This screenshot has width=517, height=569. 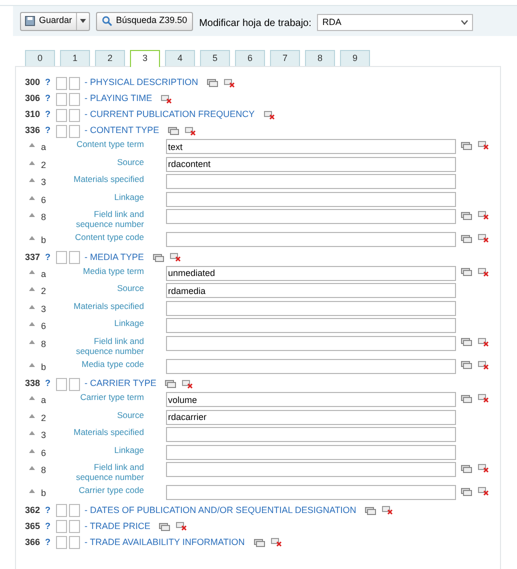 What do you see at coordinates (320, 58) in the screenshot?
I see `tab: 8` at bounding box center [320, 58].